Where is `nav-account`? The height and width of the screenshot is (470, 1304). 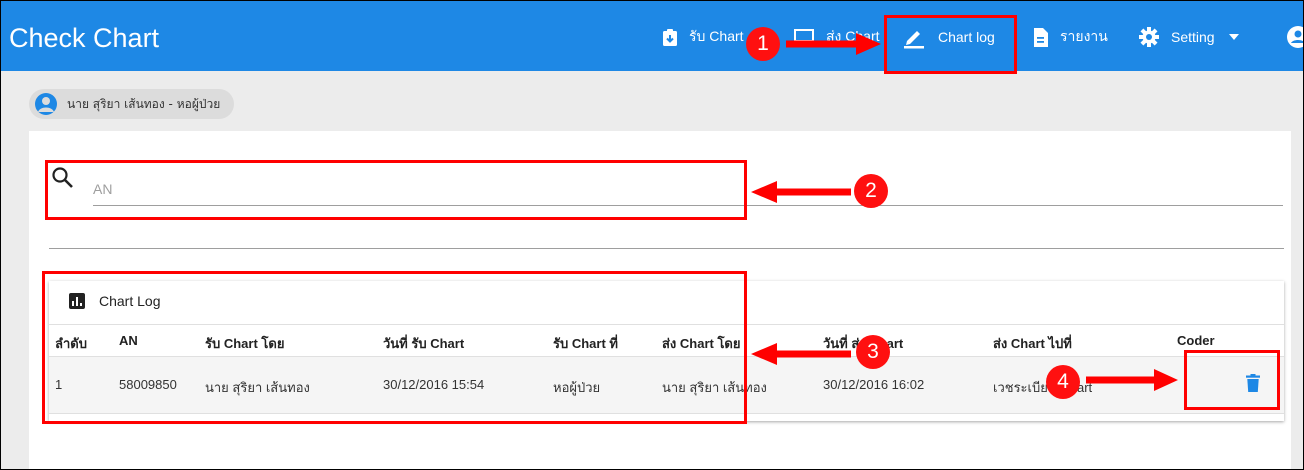
nav-account is located at coordinates (1295, 37).